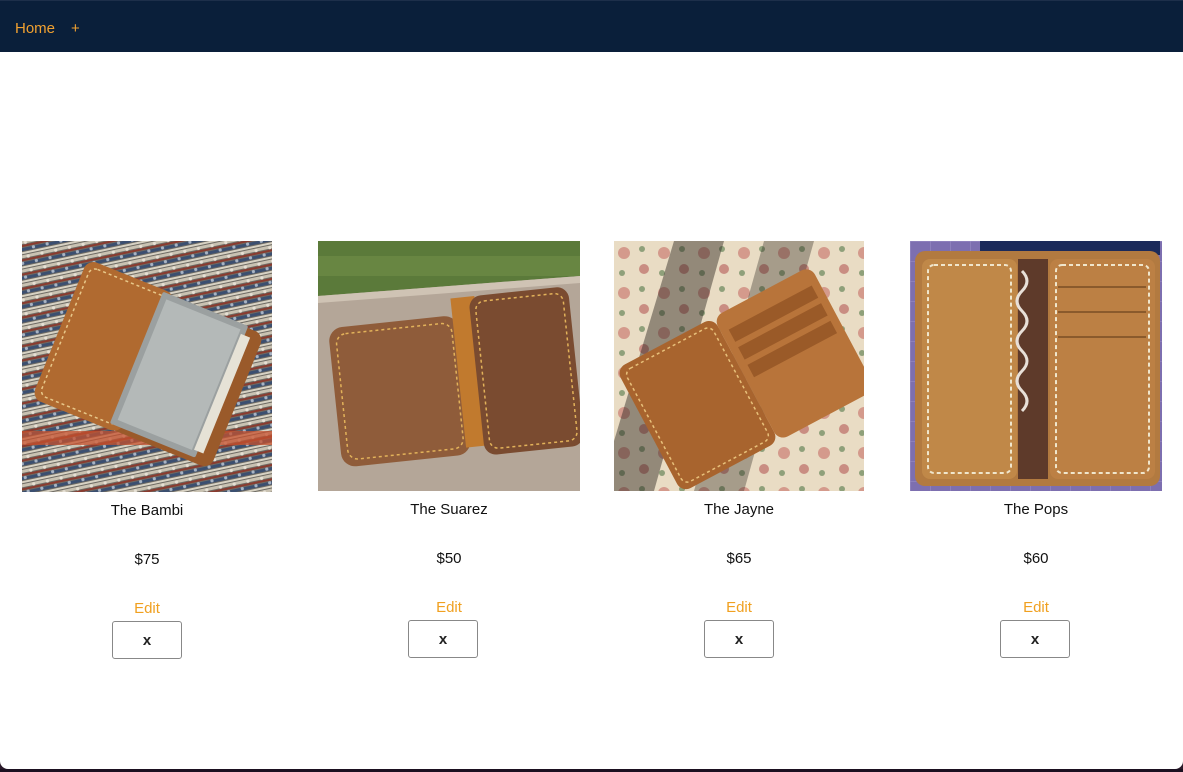 Image resolution: width=1183 pixels, height=772 pixels. Describe the element at coordinates (147, 510) in the screenshot. I see `product-name: The Bambi` at that location.